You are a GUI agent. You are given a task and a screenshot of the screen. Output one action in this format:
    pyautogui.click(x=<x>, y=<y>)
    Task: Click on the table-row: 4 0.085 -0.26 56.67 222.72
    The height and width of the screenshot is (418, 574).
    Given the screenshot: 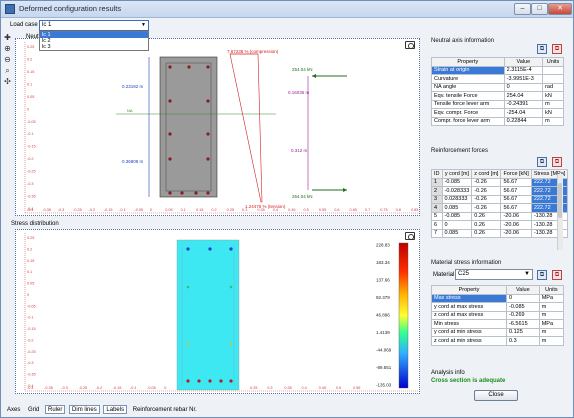 What is the action you would take?
    pyautogui.click(x=500, y=208)
    